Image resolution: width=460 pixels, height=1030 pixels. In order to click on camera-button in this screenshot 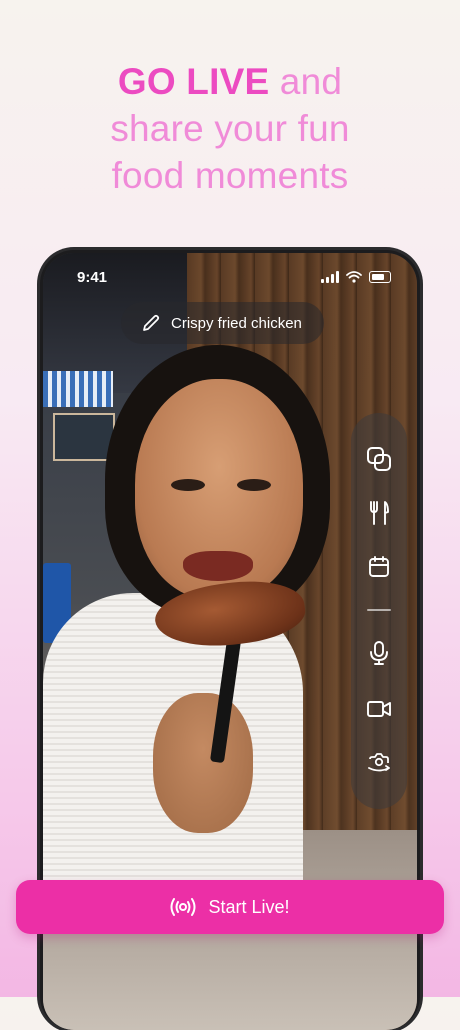, I will do `click(379, 709)`.